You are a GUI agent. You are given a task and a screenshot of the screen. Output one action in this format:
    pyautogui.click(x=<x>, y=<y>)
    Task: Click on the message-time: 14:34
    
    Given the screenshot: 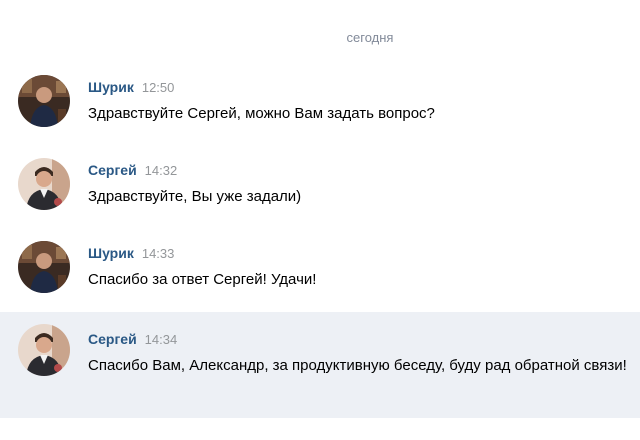 What is the action you would take?
    pyautogui.click(x=161, y=339)
    